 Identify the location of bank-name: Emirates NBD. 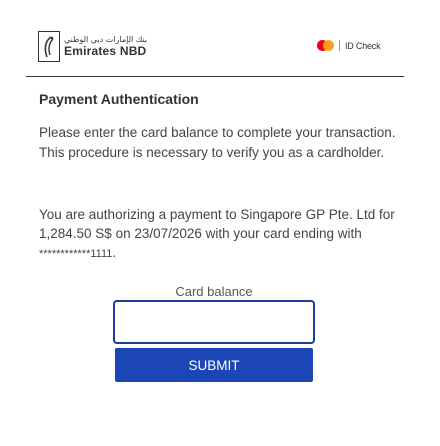
(105, 51).